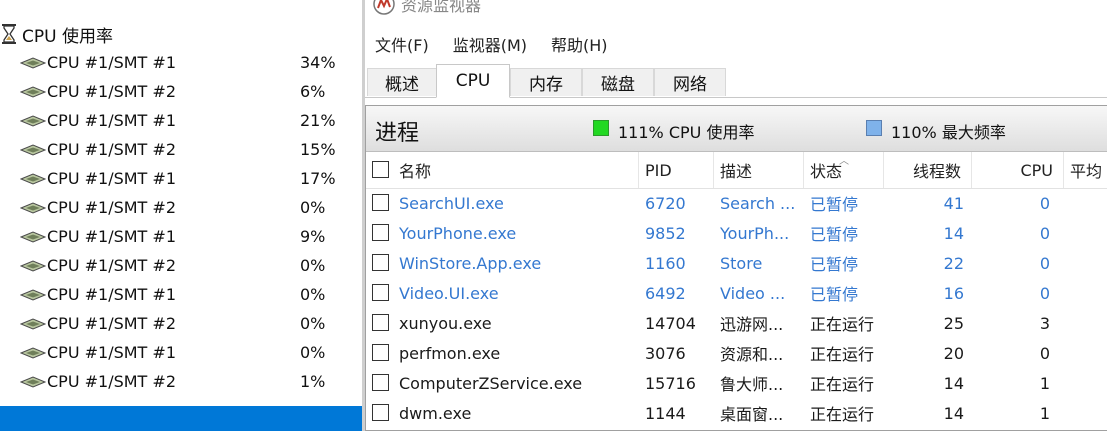 This screenshot has height=431, width=1107. I want to click on process-pid: 14704, so click(670, 323).